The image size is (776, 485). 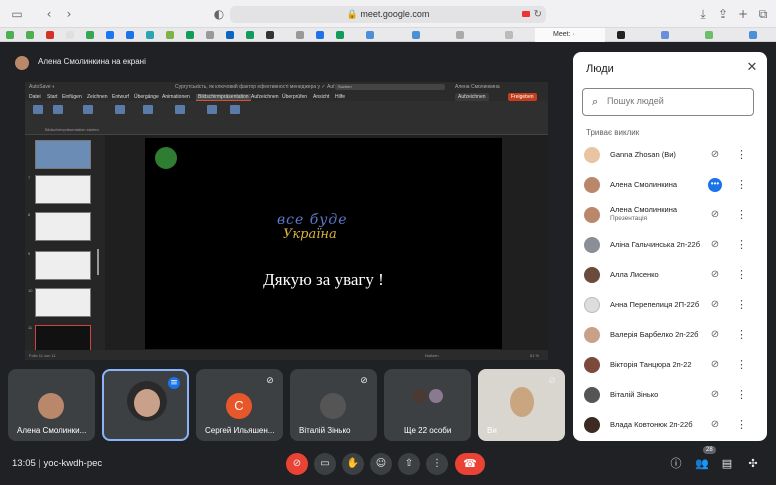 I want to click on participant-row: Аліна Гальчинська 2п-22б ⊘ ⋮, so click(x=670, y=245).